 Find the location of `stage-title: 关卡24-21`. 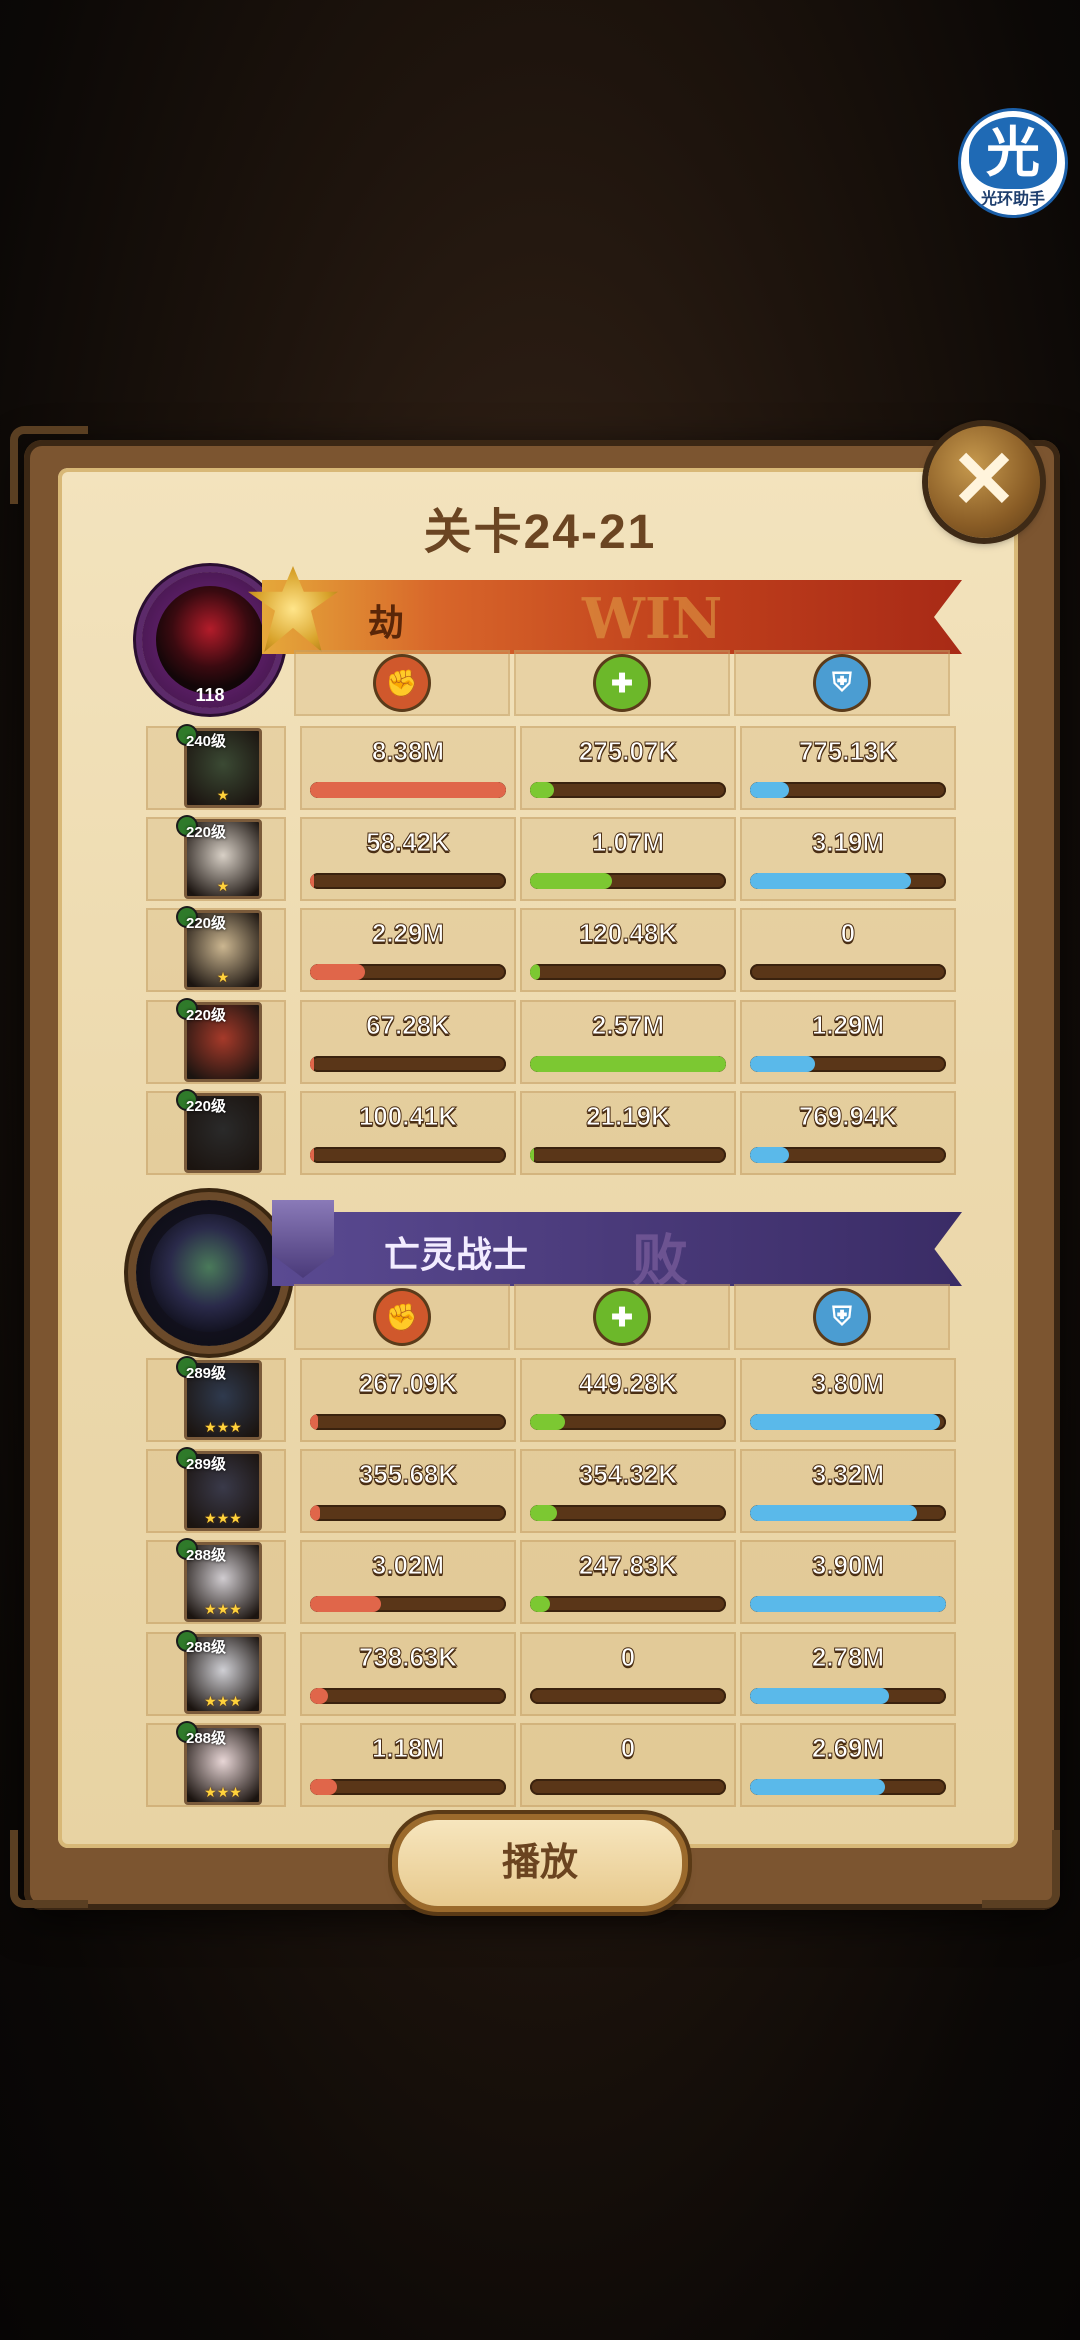

stage-title: 关卡24-21 is located at coordinates (540, 532).